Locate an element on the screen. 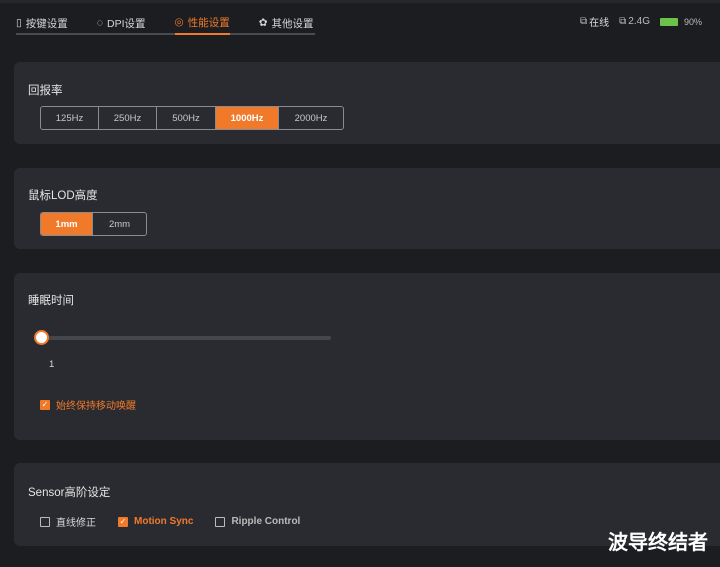 The height and width of the screenshot is (567, 720). ripple-control-checkbox: Ripple Control is located at coordinates (257, 521).